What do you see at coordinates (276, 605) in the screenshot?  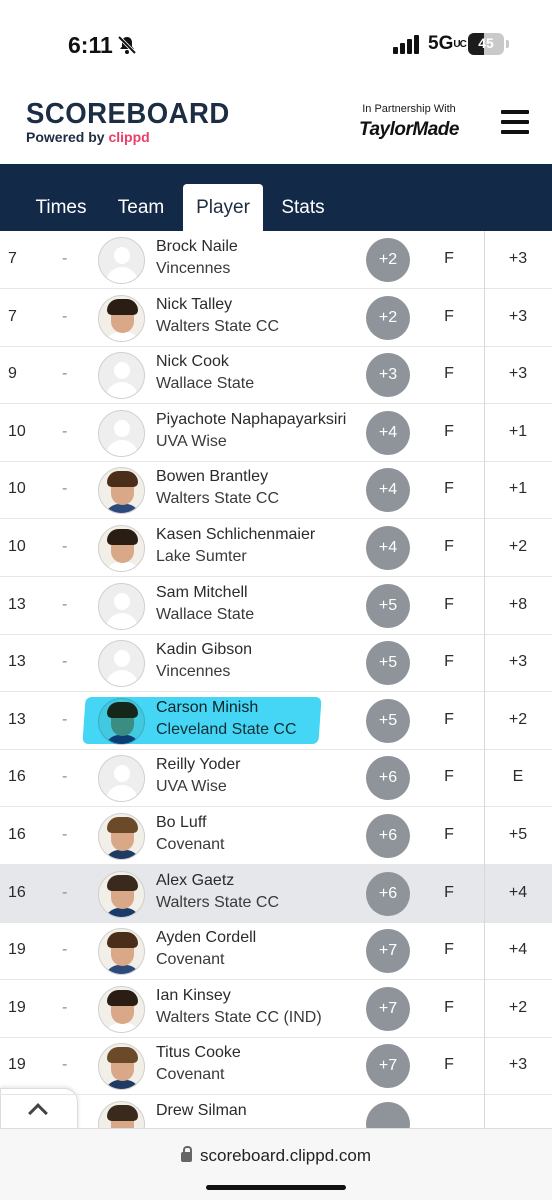 I see `player-row: 13 - Sam Mitchell Wallace State +5 F +8` at bounding box center [276, 605].